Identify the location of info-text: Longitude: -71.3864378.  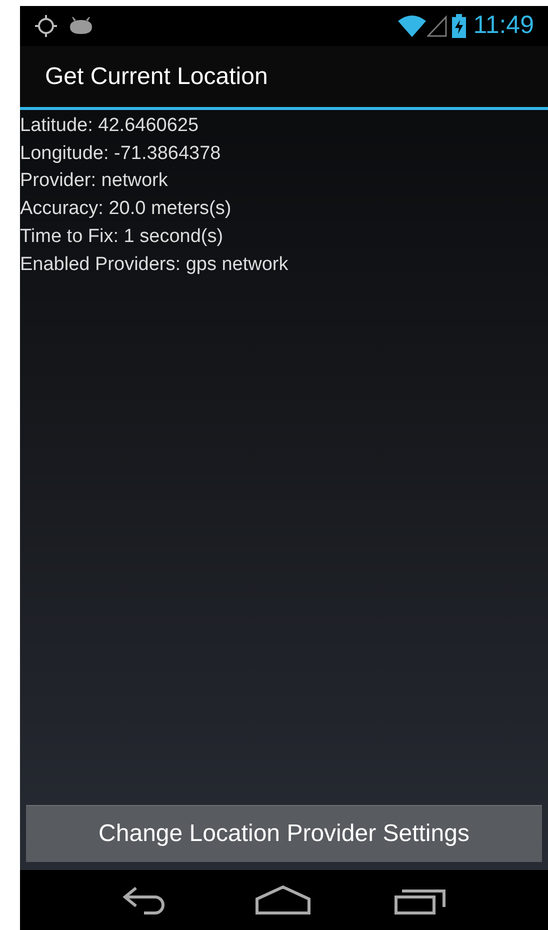
(121, 154).